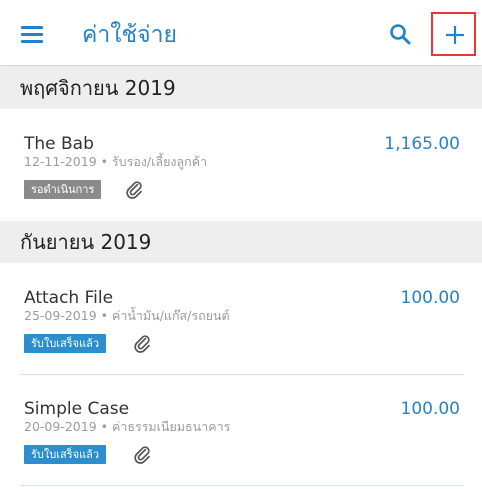 The height and width of the screenshot is (489, 482). I want to click on status-badge: รอดำเนินการ, so click(63, 189).